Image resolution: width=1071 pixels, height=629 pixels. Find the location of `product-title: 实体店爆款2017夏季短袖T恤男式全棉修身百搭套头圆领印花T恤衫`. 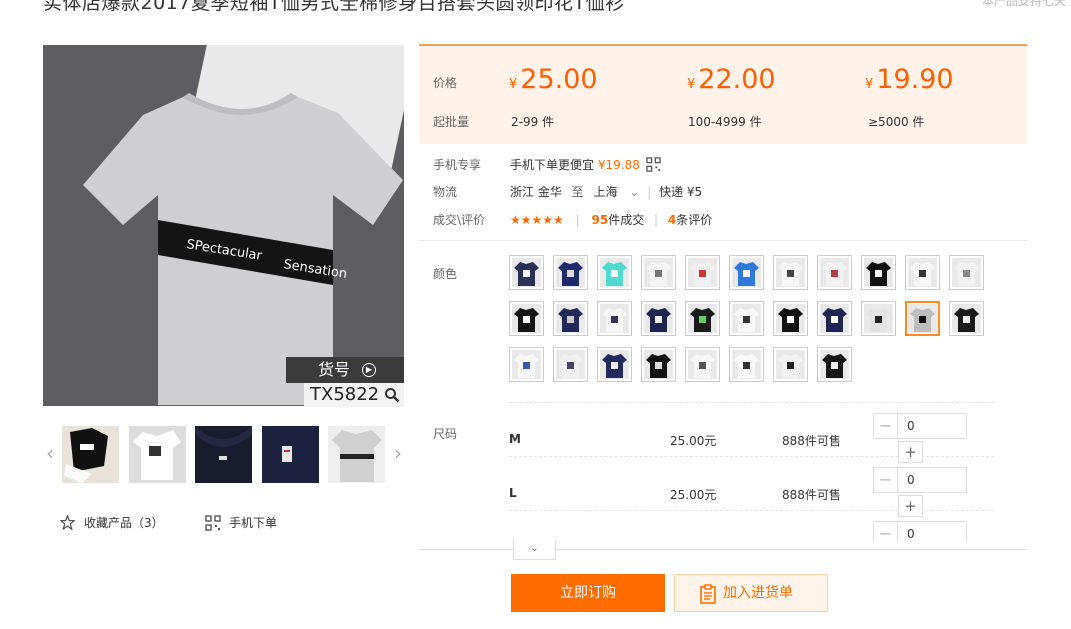

product-title: 实体店爆款2017夏季短袖T恤男式全棉修身百搭套头圆领印花T恤衫 is located at coordinates (334, 7).